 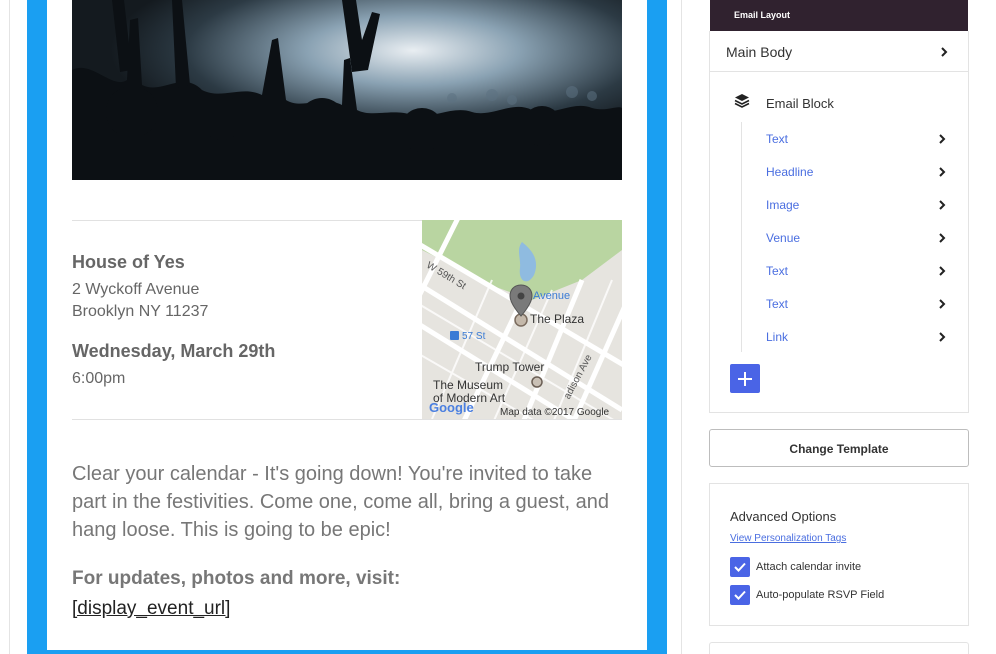 What do you see at coordinates (140, 311) in the screenshot?
I see `venue-address-line2: Brooklyn NY 11237` at bounding box center [140, 311].